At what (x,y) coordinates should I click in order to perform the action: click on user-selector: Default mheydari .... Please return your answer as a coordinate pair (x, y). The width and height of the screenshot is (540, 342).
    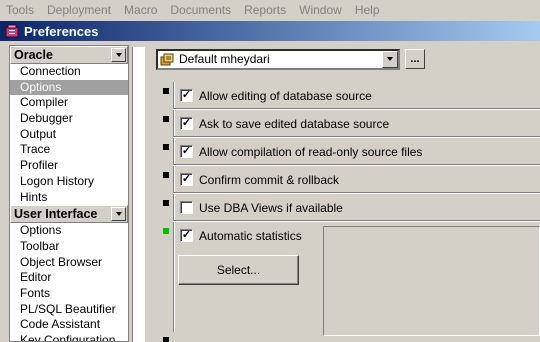
    Looking at the image, I should click on (290, 59).